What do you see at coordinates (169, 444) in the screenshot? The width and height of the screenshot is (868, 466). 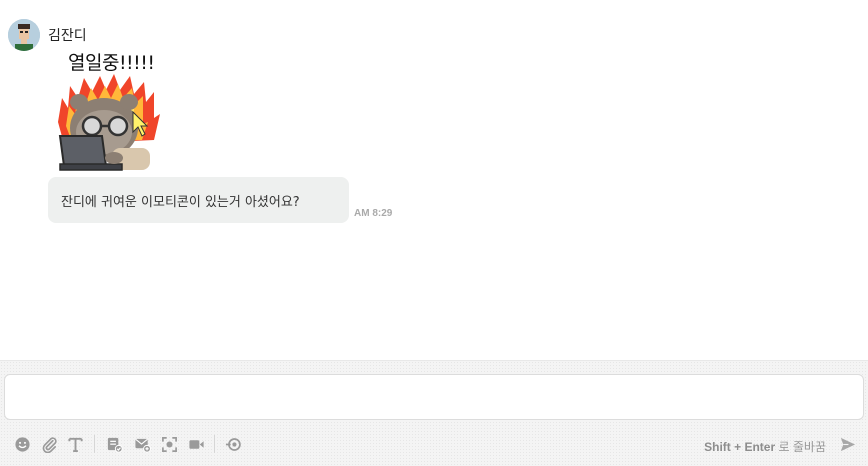 I see `screen-capture-icon` at bounding box center [169, 444].